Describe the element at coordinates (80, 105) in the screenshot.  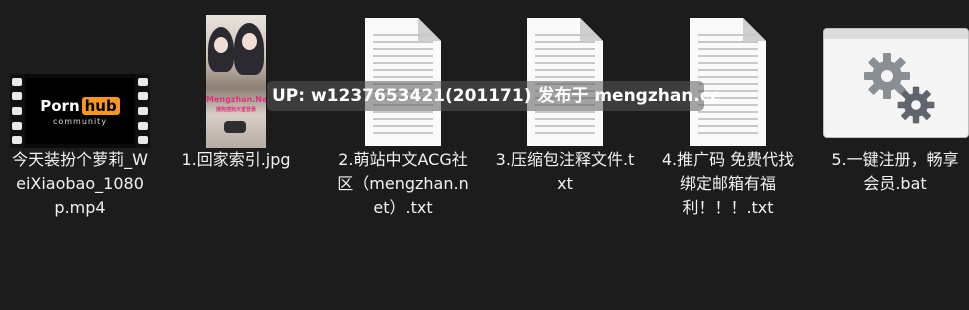
I see `brand-logo: Porn hub` at that location.